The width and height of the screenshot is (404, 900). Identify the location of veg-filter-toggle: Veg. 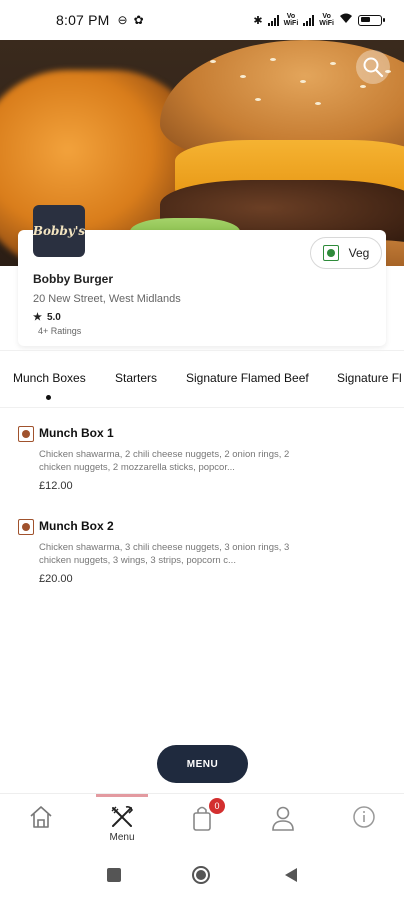
(346, 253).